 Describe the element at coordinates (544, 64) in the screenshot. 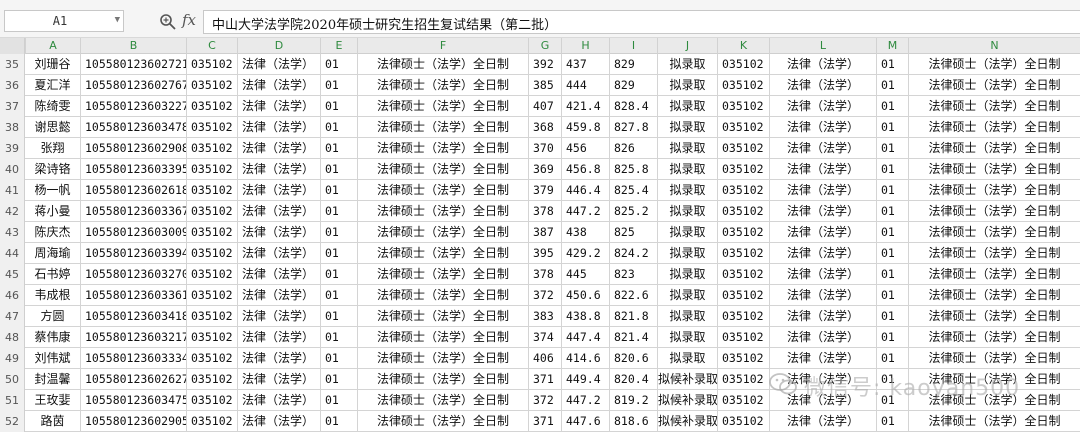

I see `cell-s1: 392` at that location.